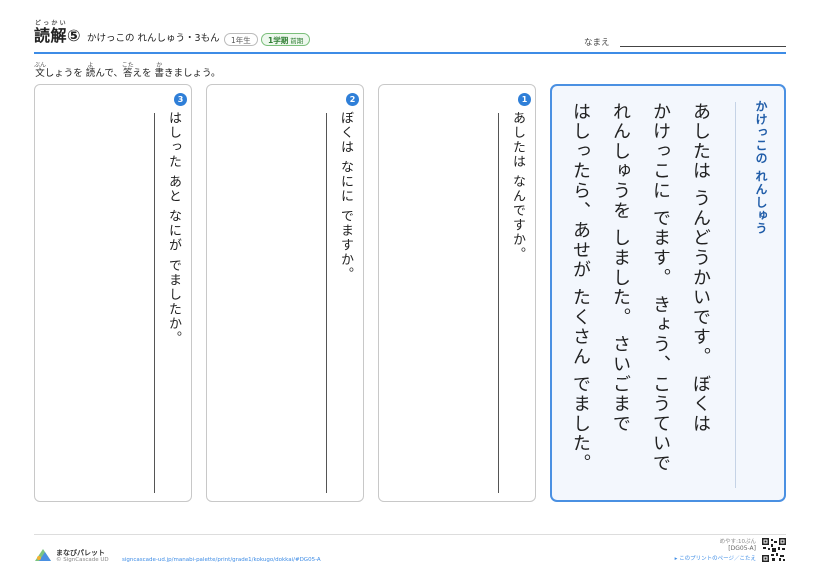 The height and width of the screenshot is (580, 820). What do you see at coordinates (737, 542) in the screenshot?
I see `estimated-time: めやす:10ぷん` at bounding box center [737, 542].